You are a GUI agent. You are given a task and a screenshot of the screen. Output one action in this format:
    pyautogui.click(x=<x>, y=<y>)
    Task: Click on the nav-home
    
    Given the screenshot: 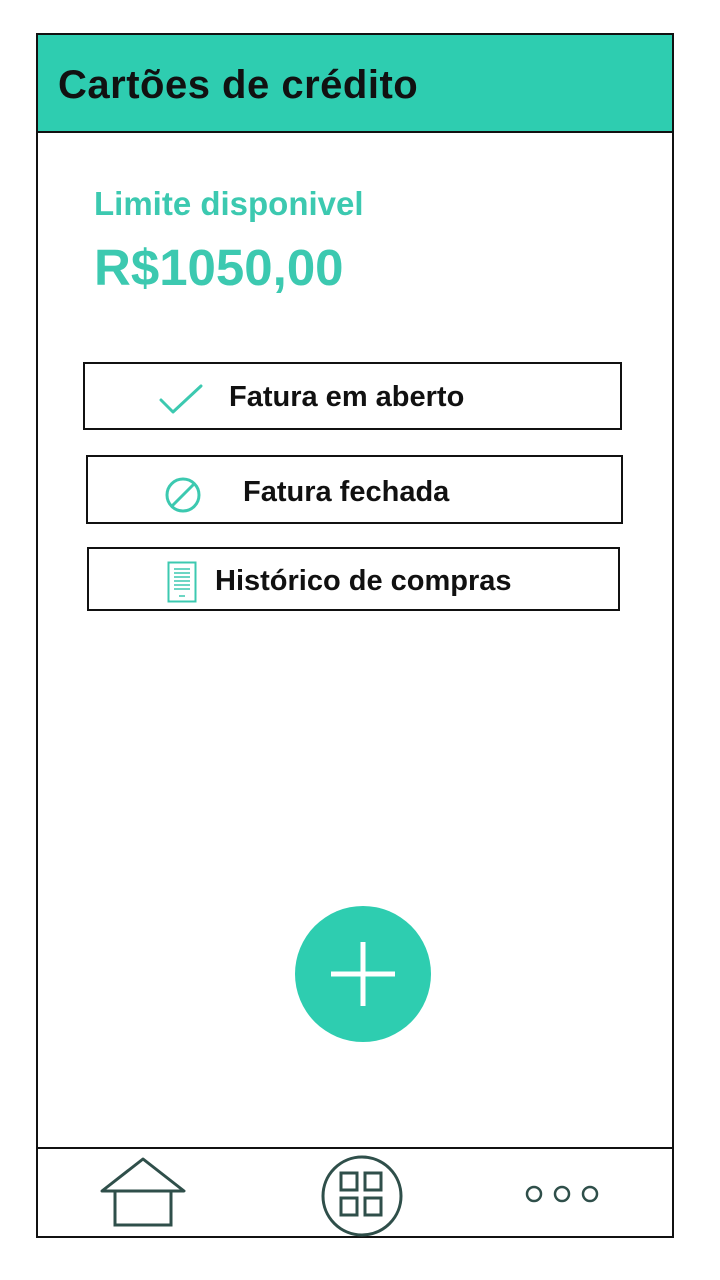 What is the action you would take?
    pyautogui.click(x=143, y=1195)
    